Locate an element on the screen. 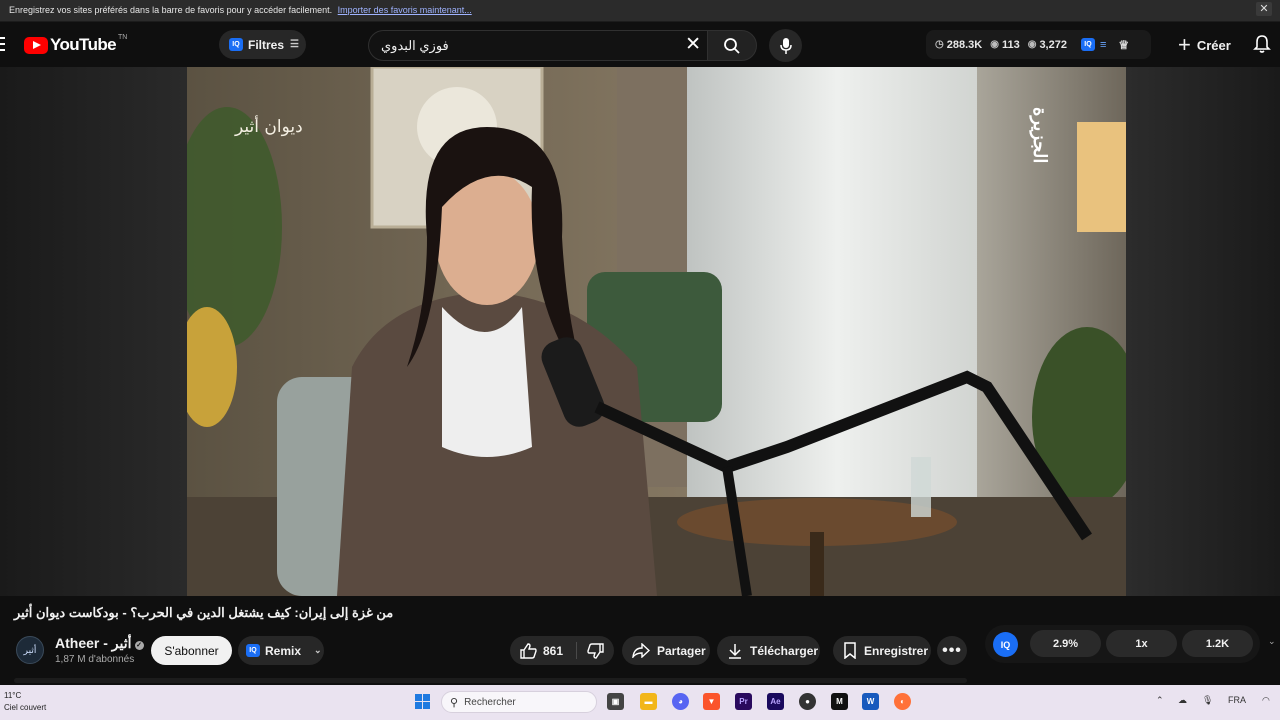 The width and height of the screenshot is (1280, 720). download-icon is located at coordinates (735, 651).